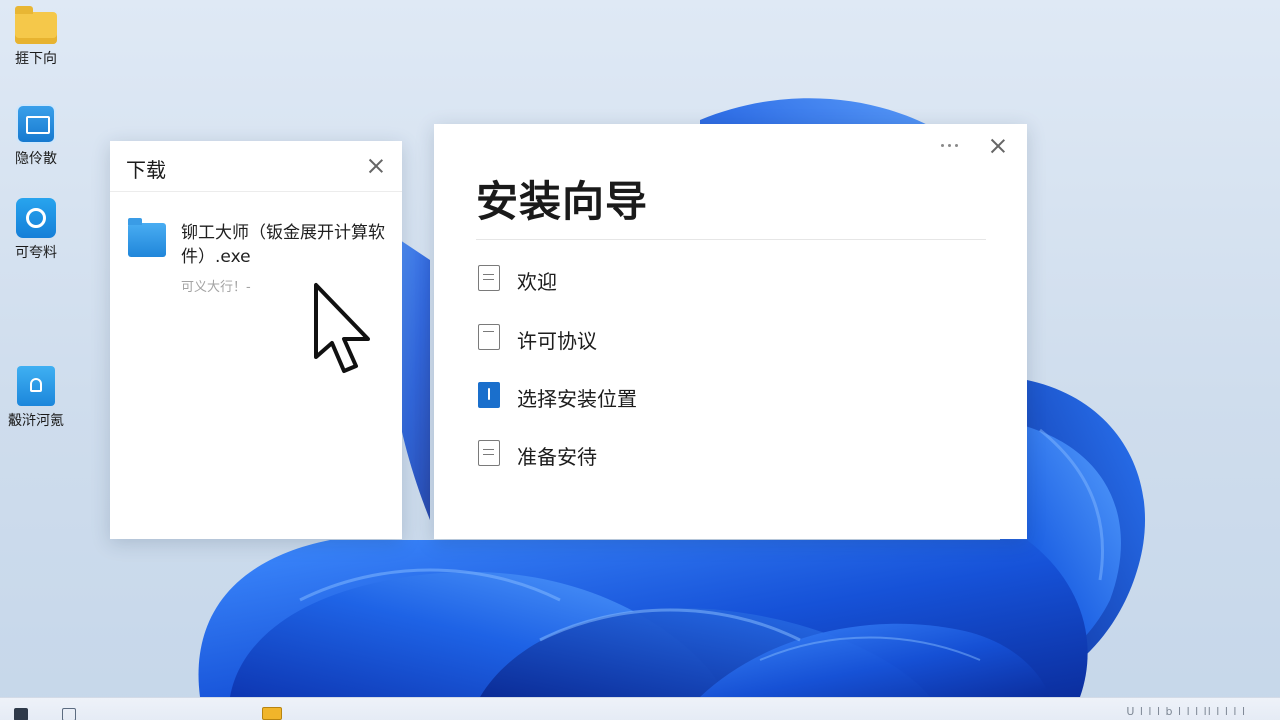 This screenshot has height=720, width=1280. Describe the element at coordinates (557, 457) in the screenshot. I see `step-label: 准备安待` at that location.